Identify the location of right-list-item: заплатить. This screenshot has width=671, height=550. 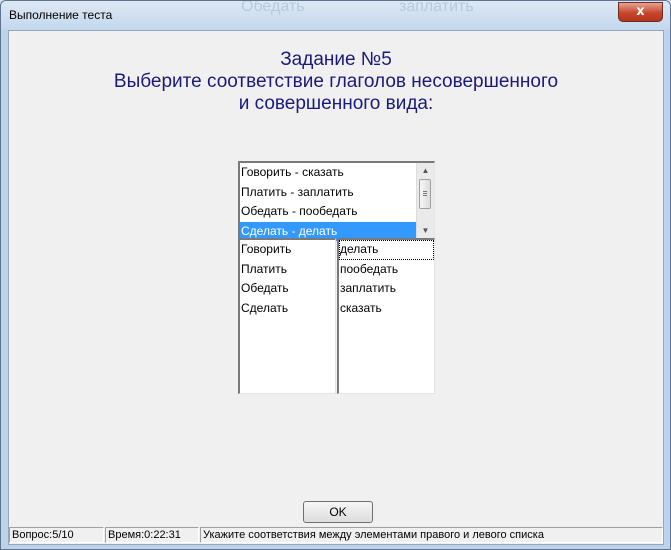
(386, 289).